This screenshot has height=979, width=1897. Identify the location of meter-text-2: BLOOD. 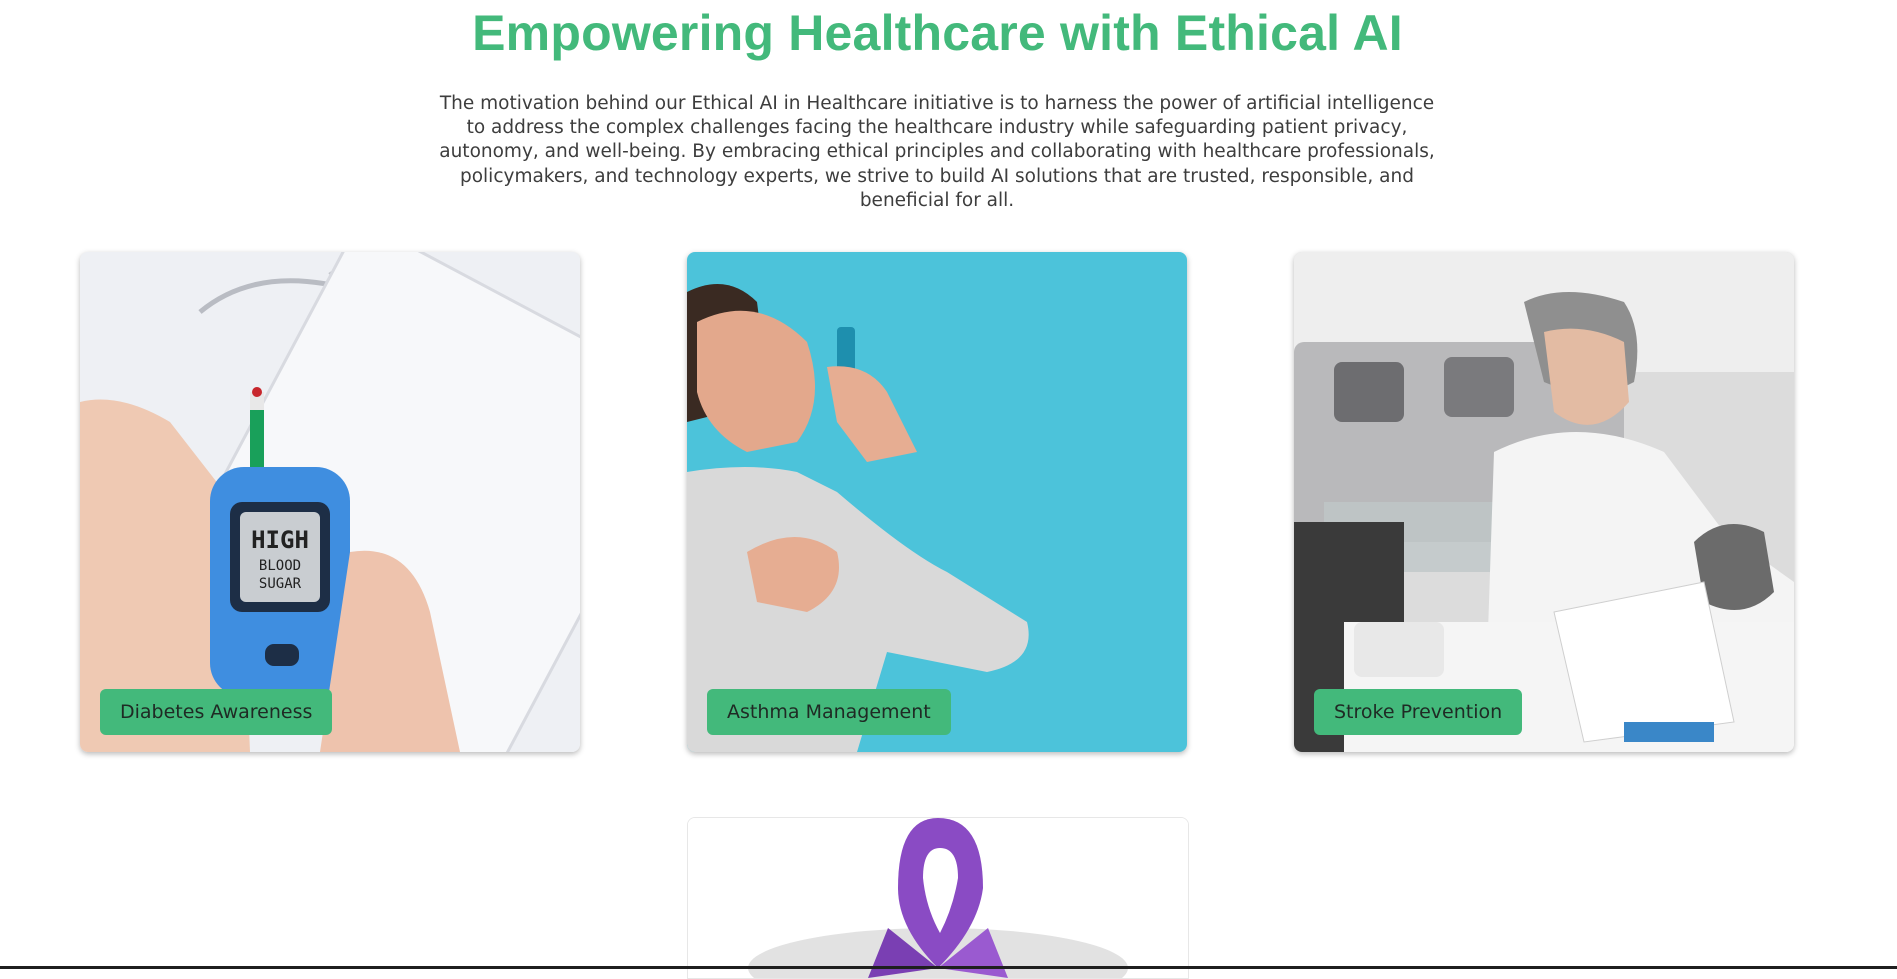
(280, 566).